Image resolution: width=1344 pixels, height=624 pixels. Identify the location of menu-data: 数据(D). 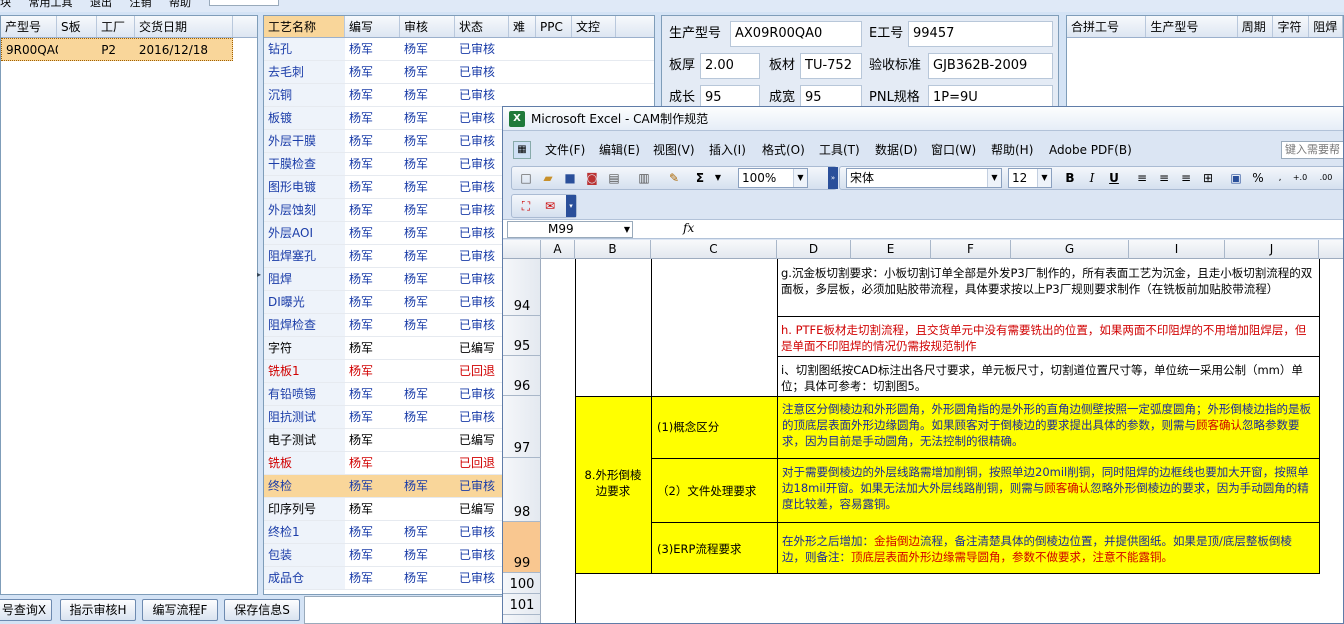
(896, 150).